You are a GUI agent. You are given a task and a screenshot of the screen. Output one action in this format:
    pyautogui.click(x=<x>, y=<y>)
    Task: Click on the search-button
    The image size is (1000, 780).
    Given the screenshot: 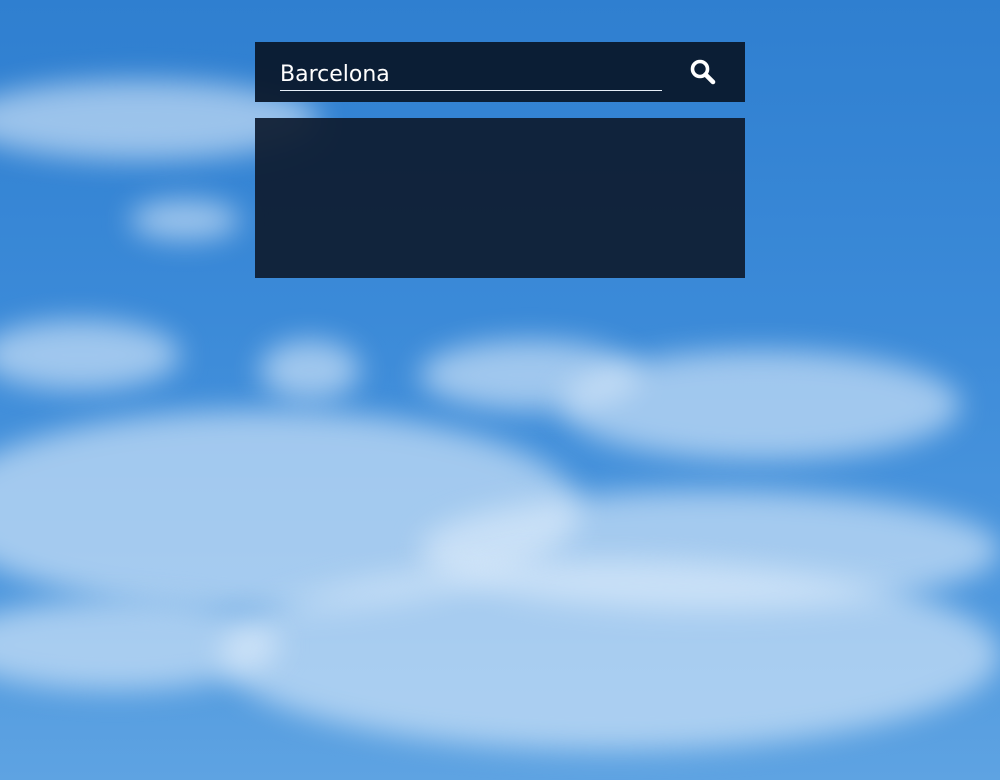 What is the action you would take?
    pyautogui.click(x=703, y=72)
    